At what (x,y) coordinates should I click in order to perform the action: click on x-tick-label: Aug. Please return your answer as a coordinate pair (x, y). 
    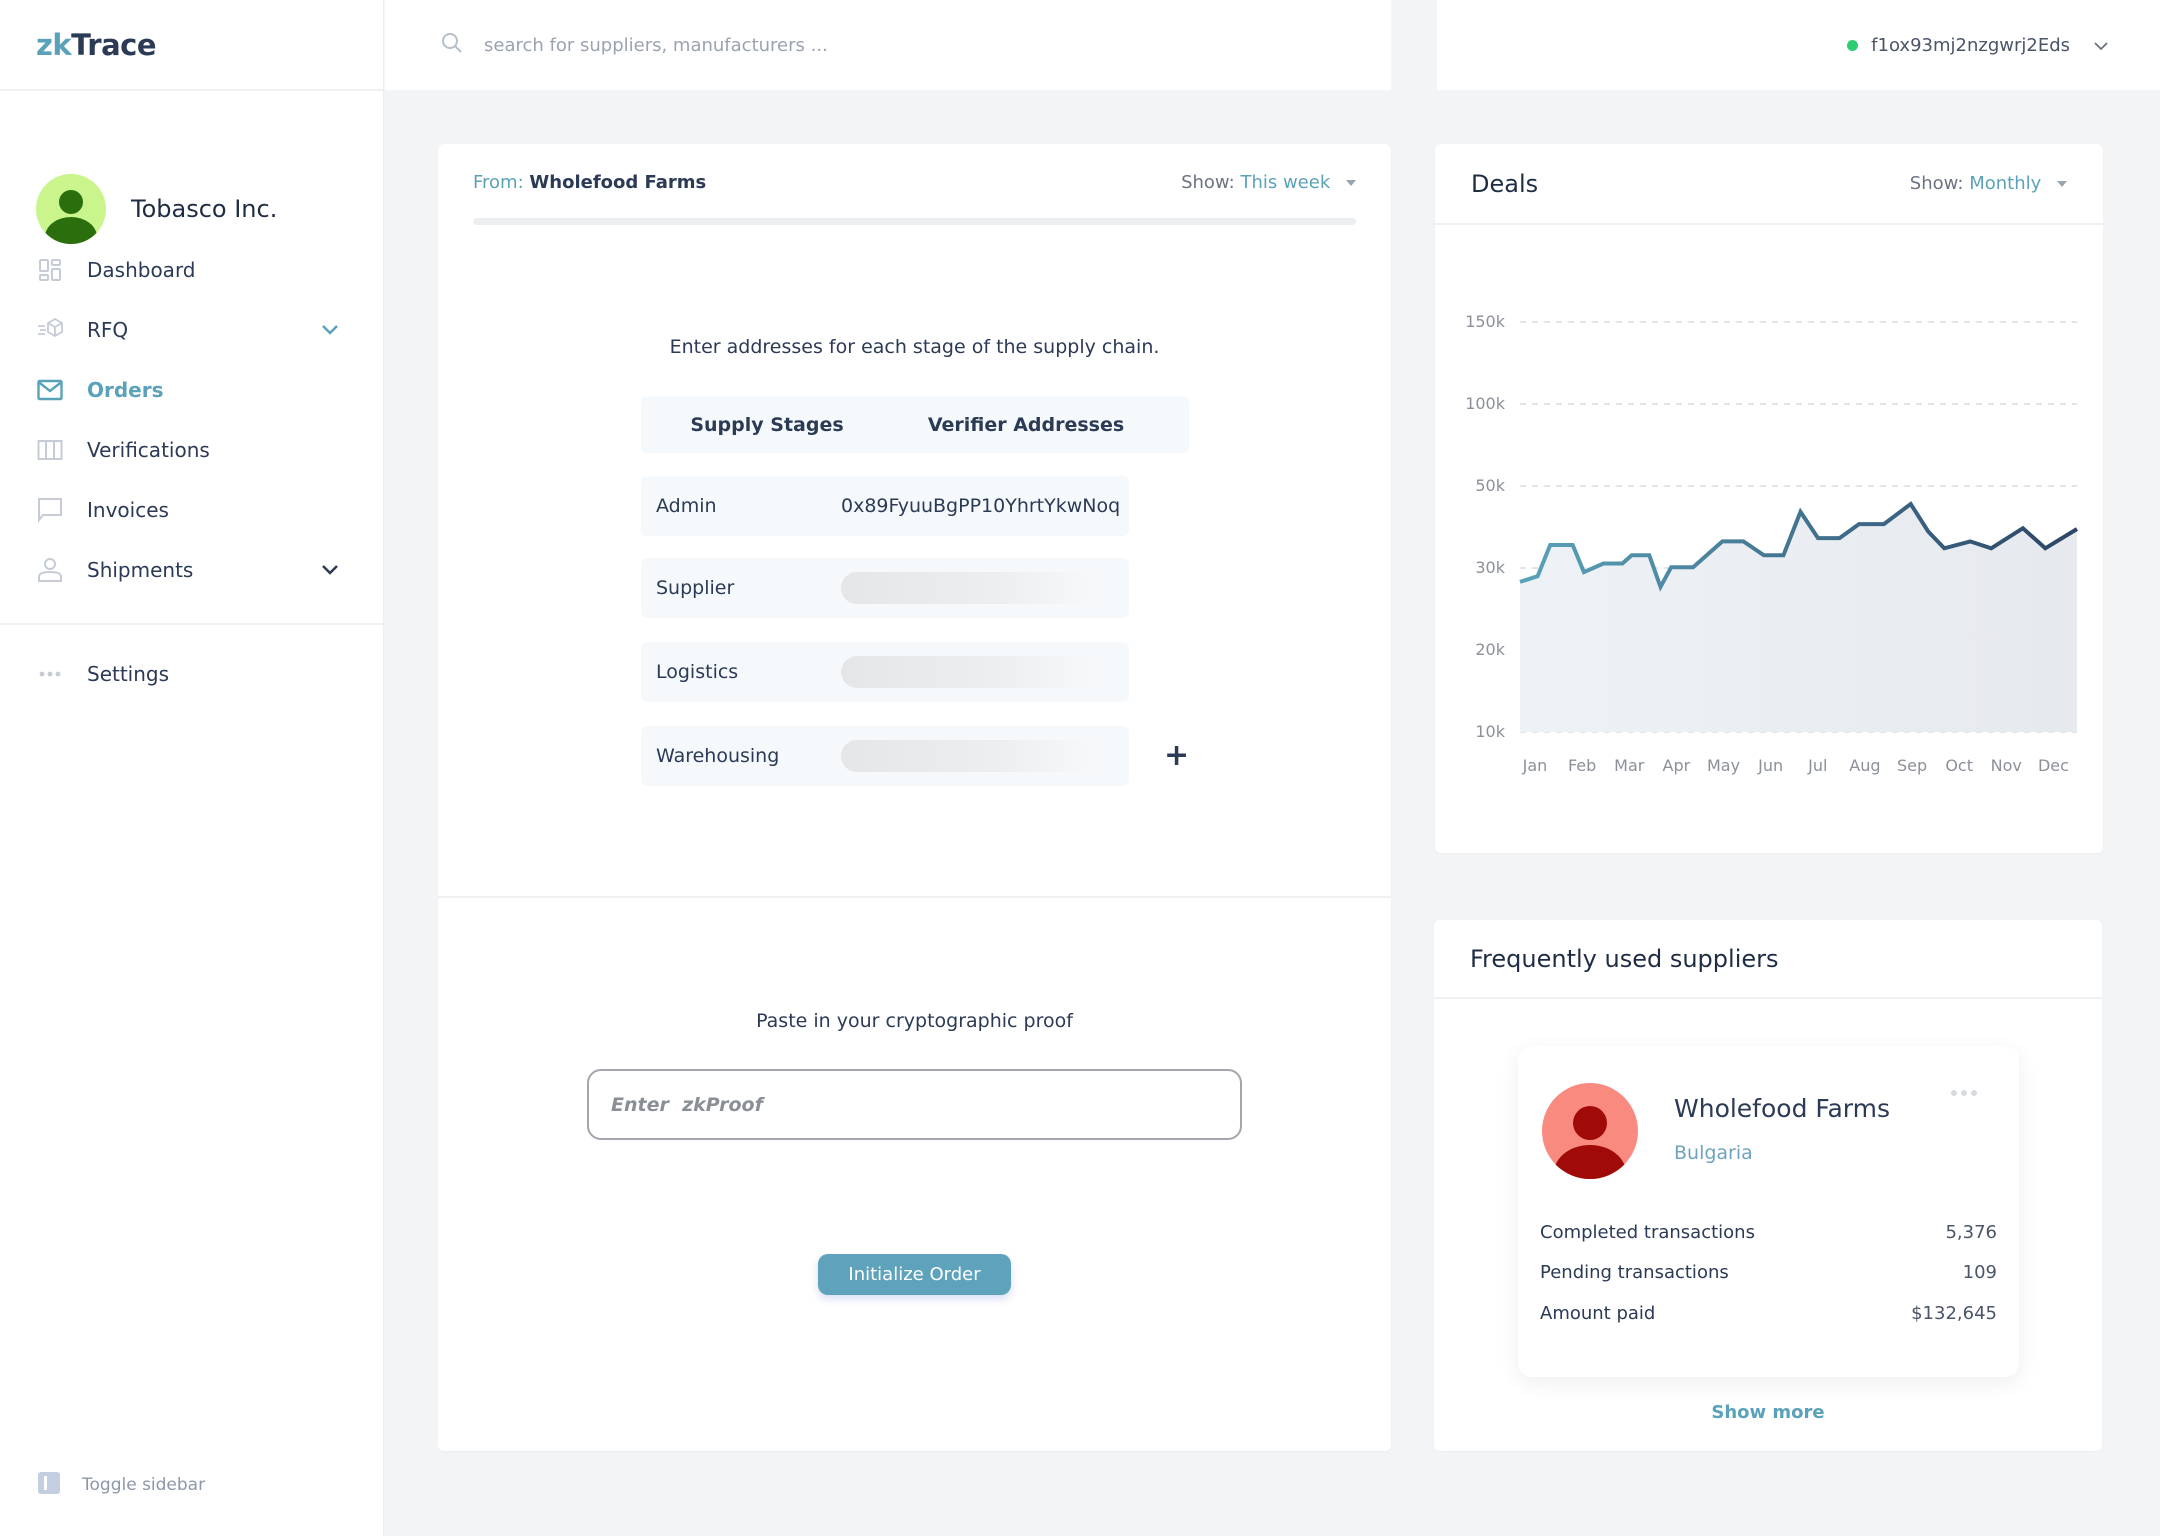
    Looking at the image, I should click on (1864, 765).